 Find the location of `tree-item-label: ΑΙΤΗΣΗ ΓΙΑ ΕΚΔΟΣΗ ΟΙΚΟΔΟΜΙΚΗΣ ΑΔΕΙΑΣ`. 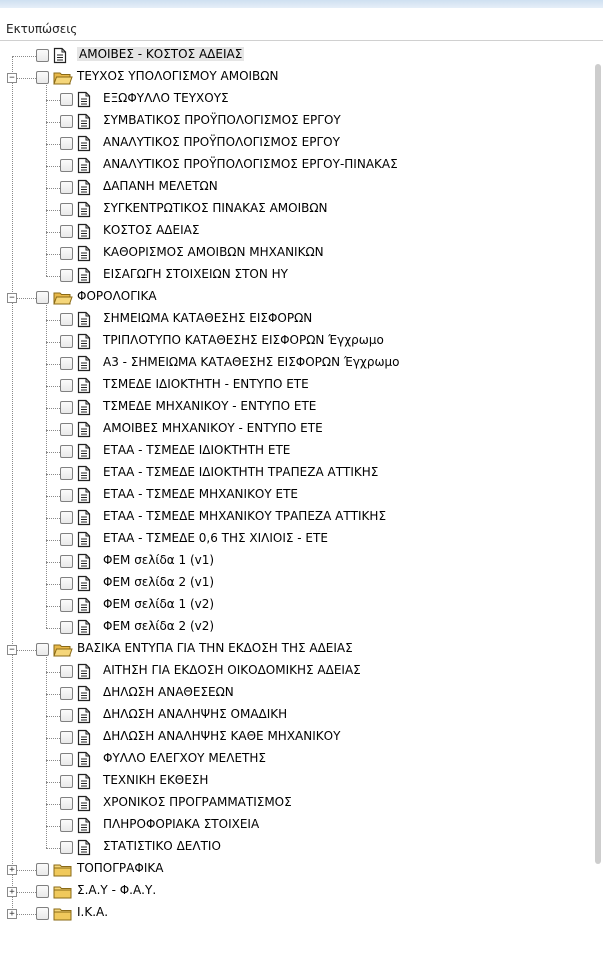

tree-item-label: ΑΙΤΗΣΗ ΓΙΑ ΕΚΔΟΣΗ ΟΙΚΟΔΟΜΙΚΗΣ ΑΔΕΙΑΣ is located at coordinates (232, 670).